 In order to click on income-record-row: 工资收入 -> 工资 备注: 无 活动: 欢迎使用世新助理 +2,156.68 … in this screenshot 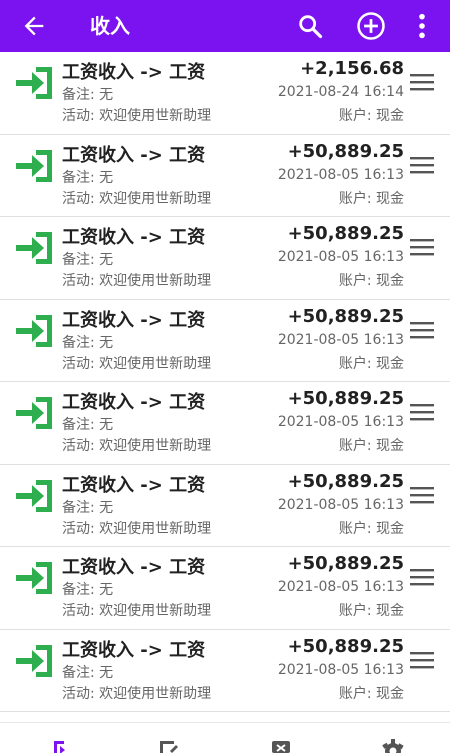, I will do `click(225, 93)`.